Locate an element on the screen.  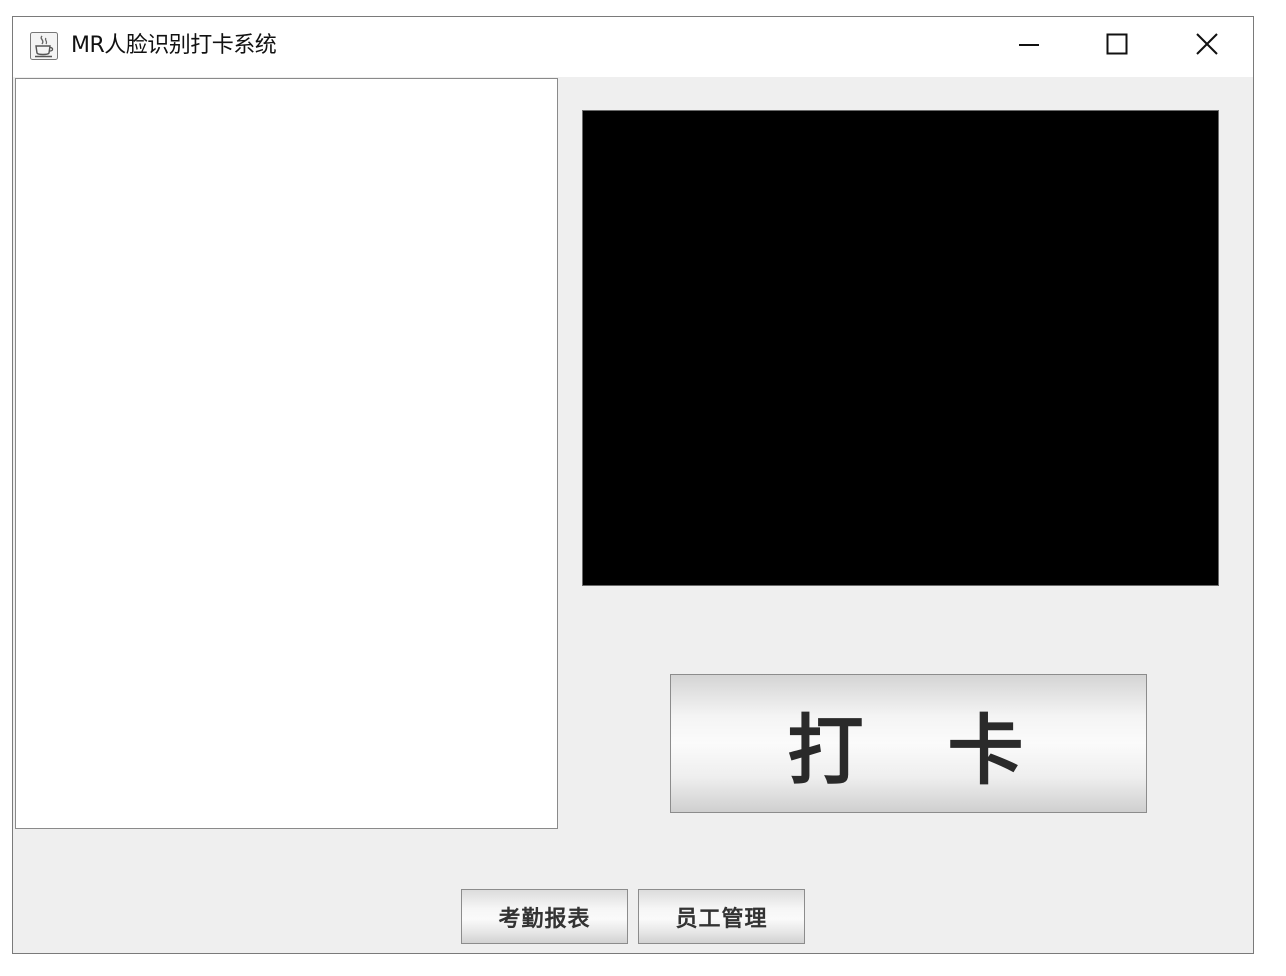
maximize-button is located at coordinates (1117, 46).